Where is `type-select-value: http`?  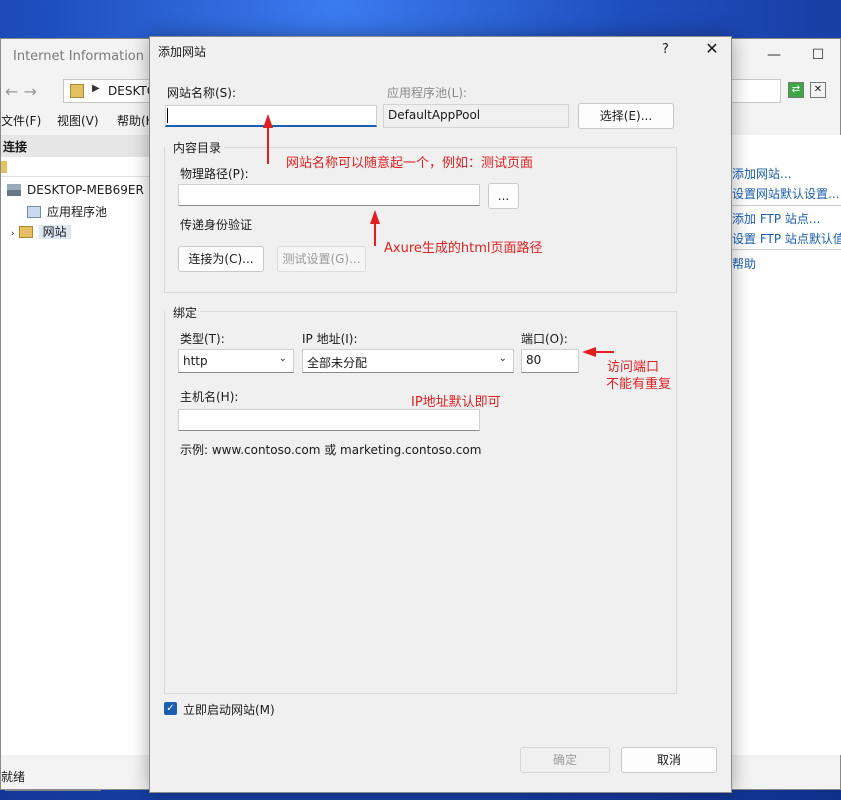
type-select-value: http is located at coordinates (195, 361).